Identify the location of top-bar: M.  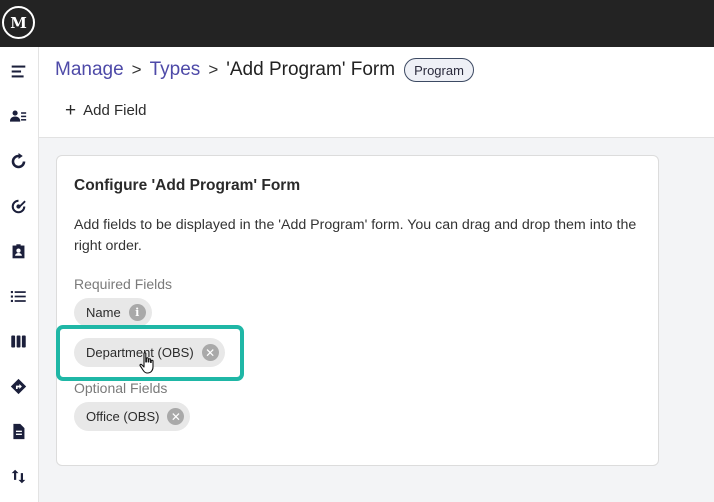
(357, 23).